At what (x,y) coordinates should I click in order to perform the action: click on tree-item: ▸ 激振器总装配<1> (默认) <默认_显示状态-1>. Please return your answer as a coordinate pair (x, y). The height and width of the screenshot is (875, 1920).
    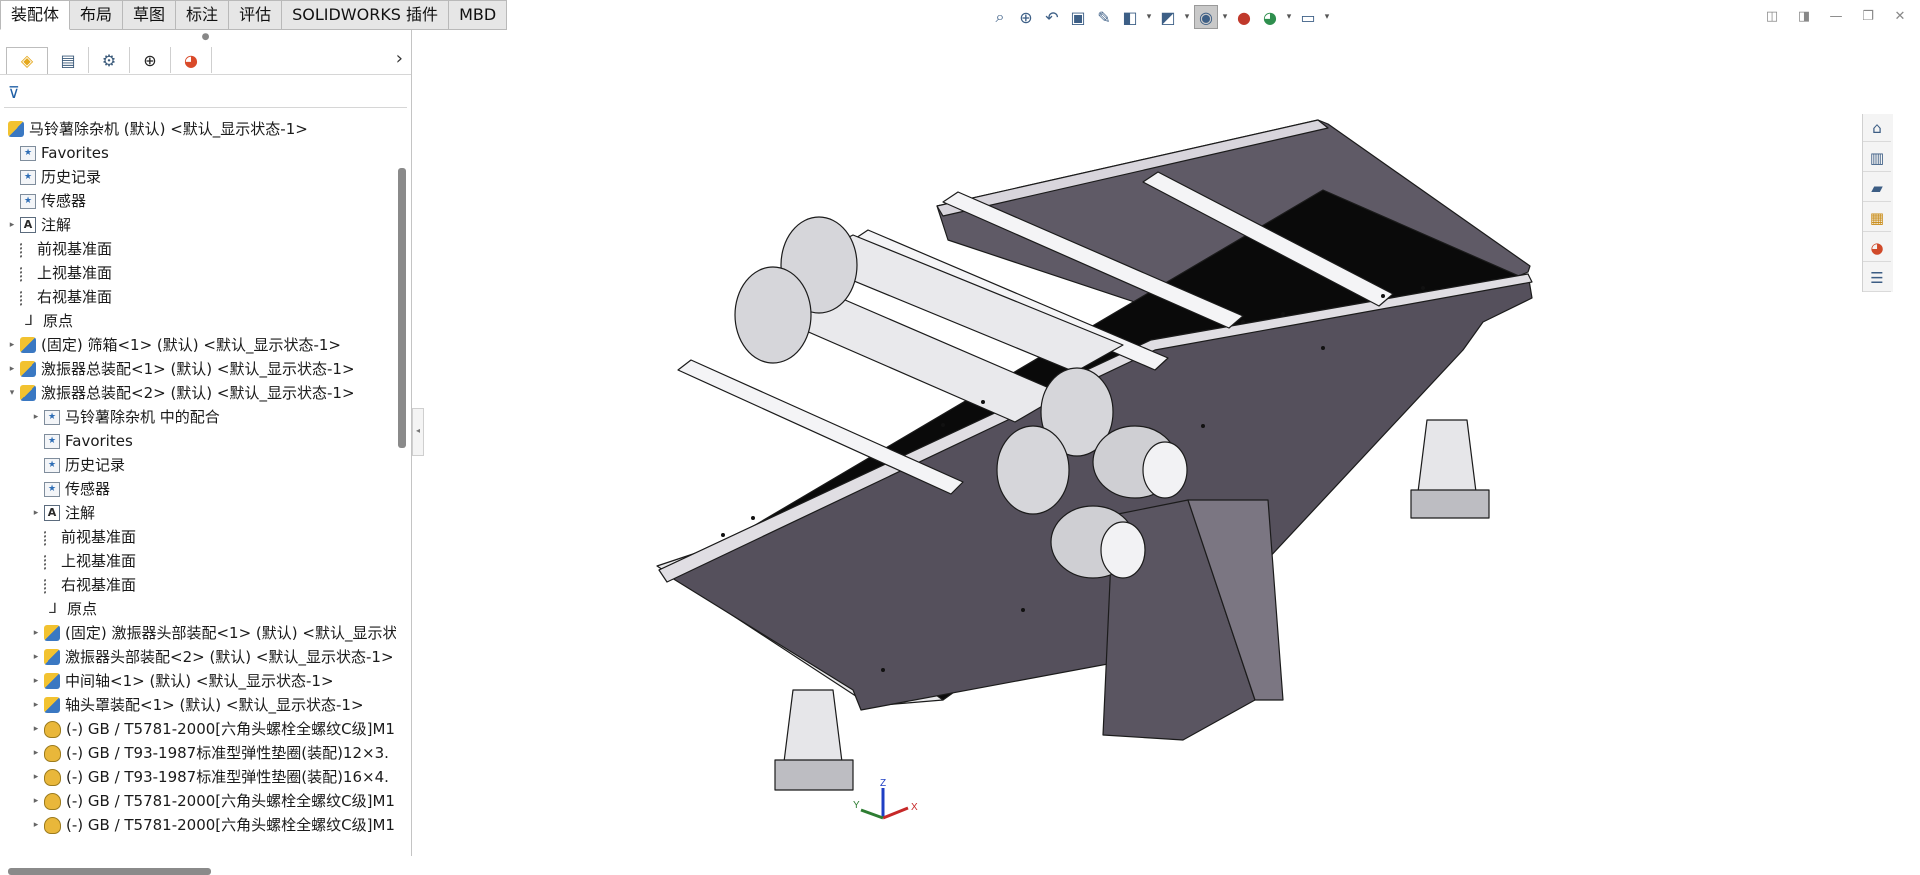
    Looking at the image, I should click on (198, 369).